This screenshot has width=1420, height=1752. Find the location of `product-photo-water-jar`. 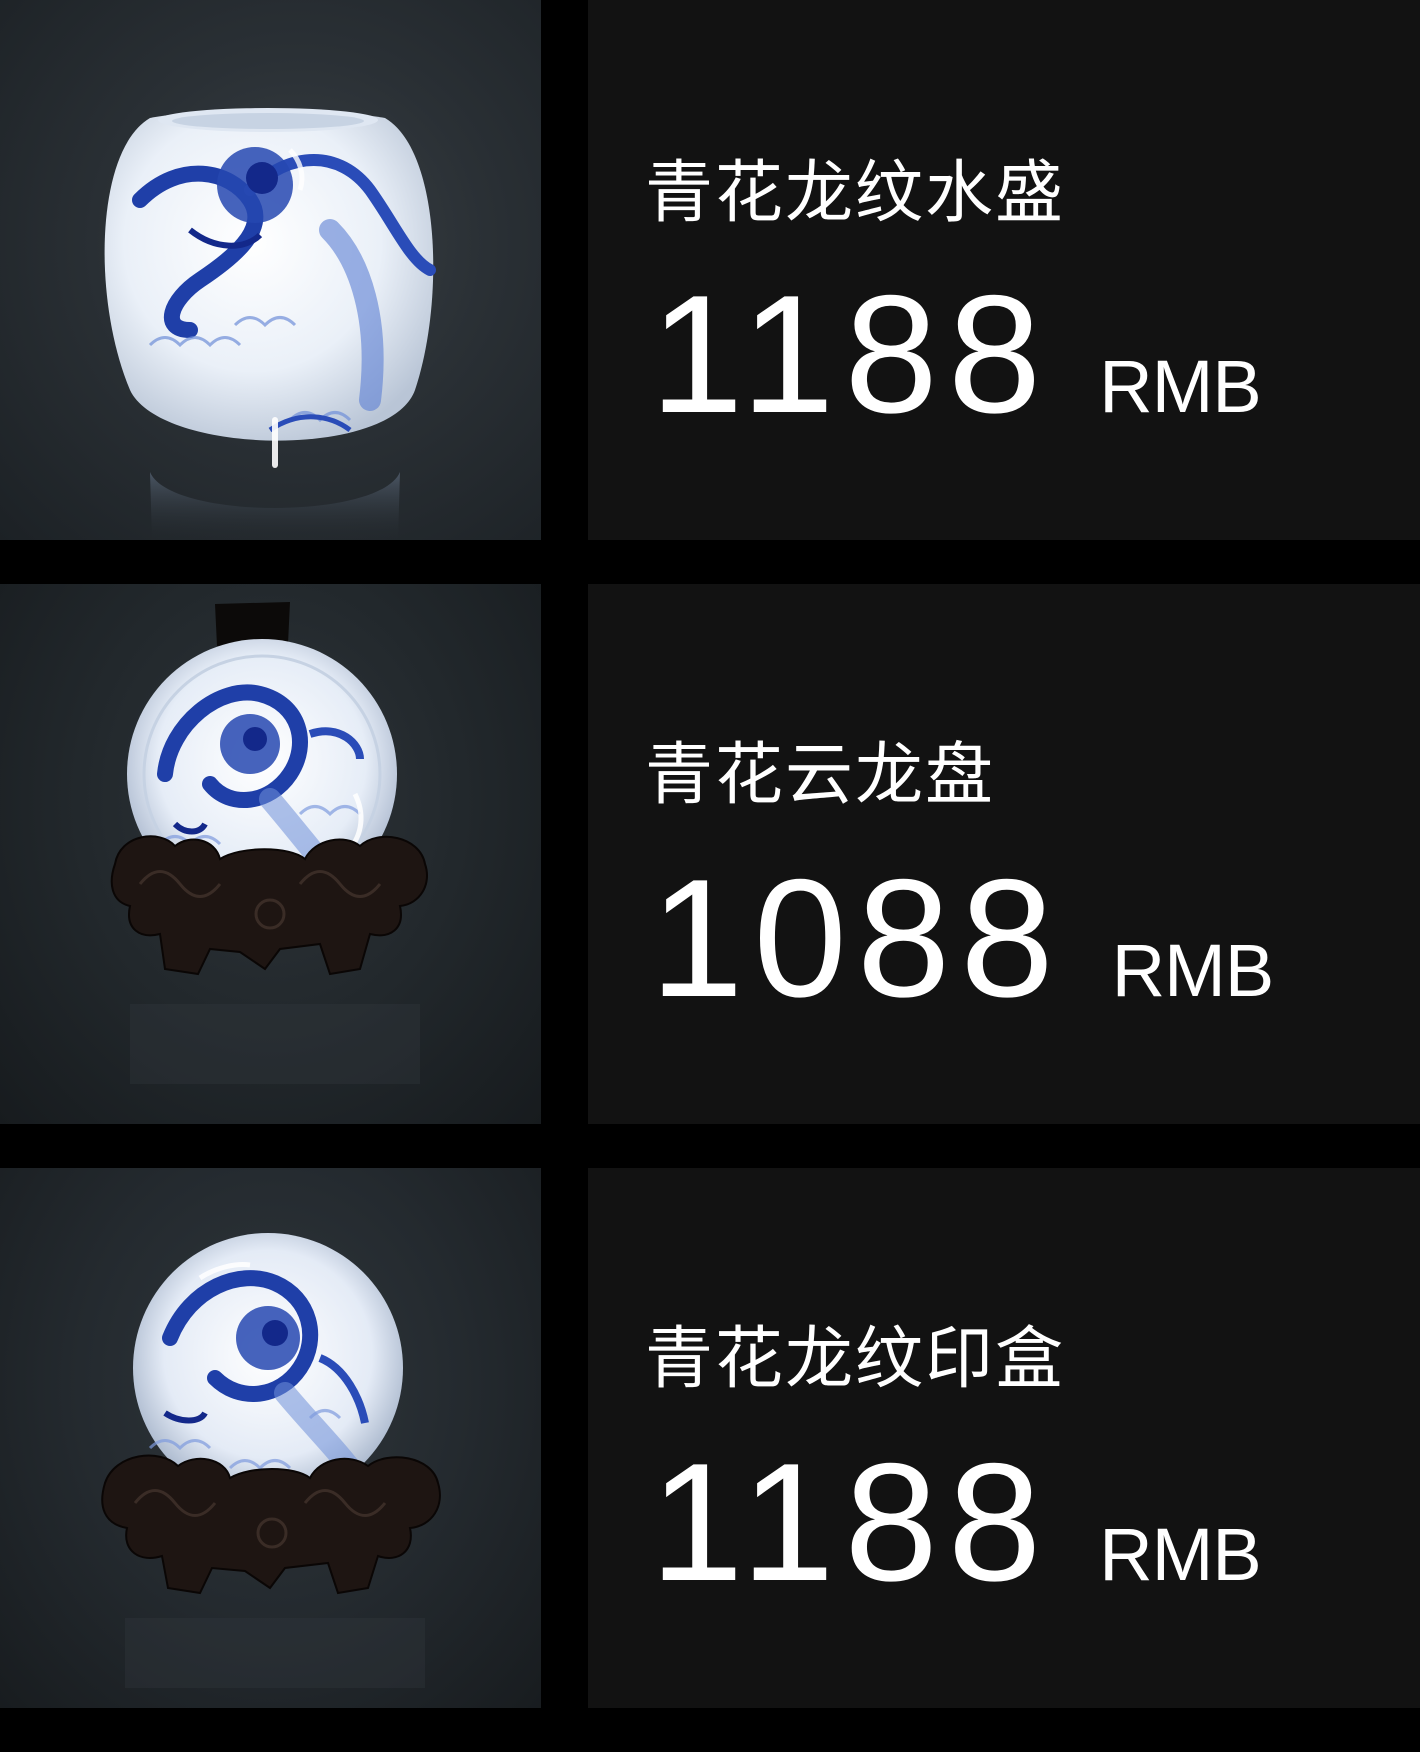

product-photo-water-jar is located at coordinates (270, 270).